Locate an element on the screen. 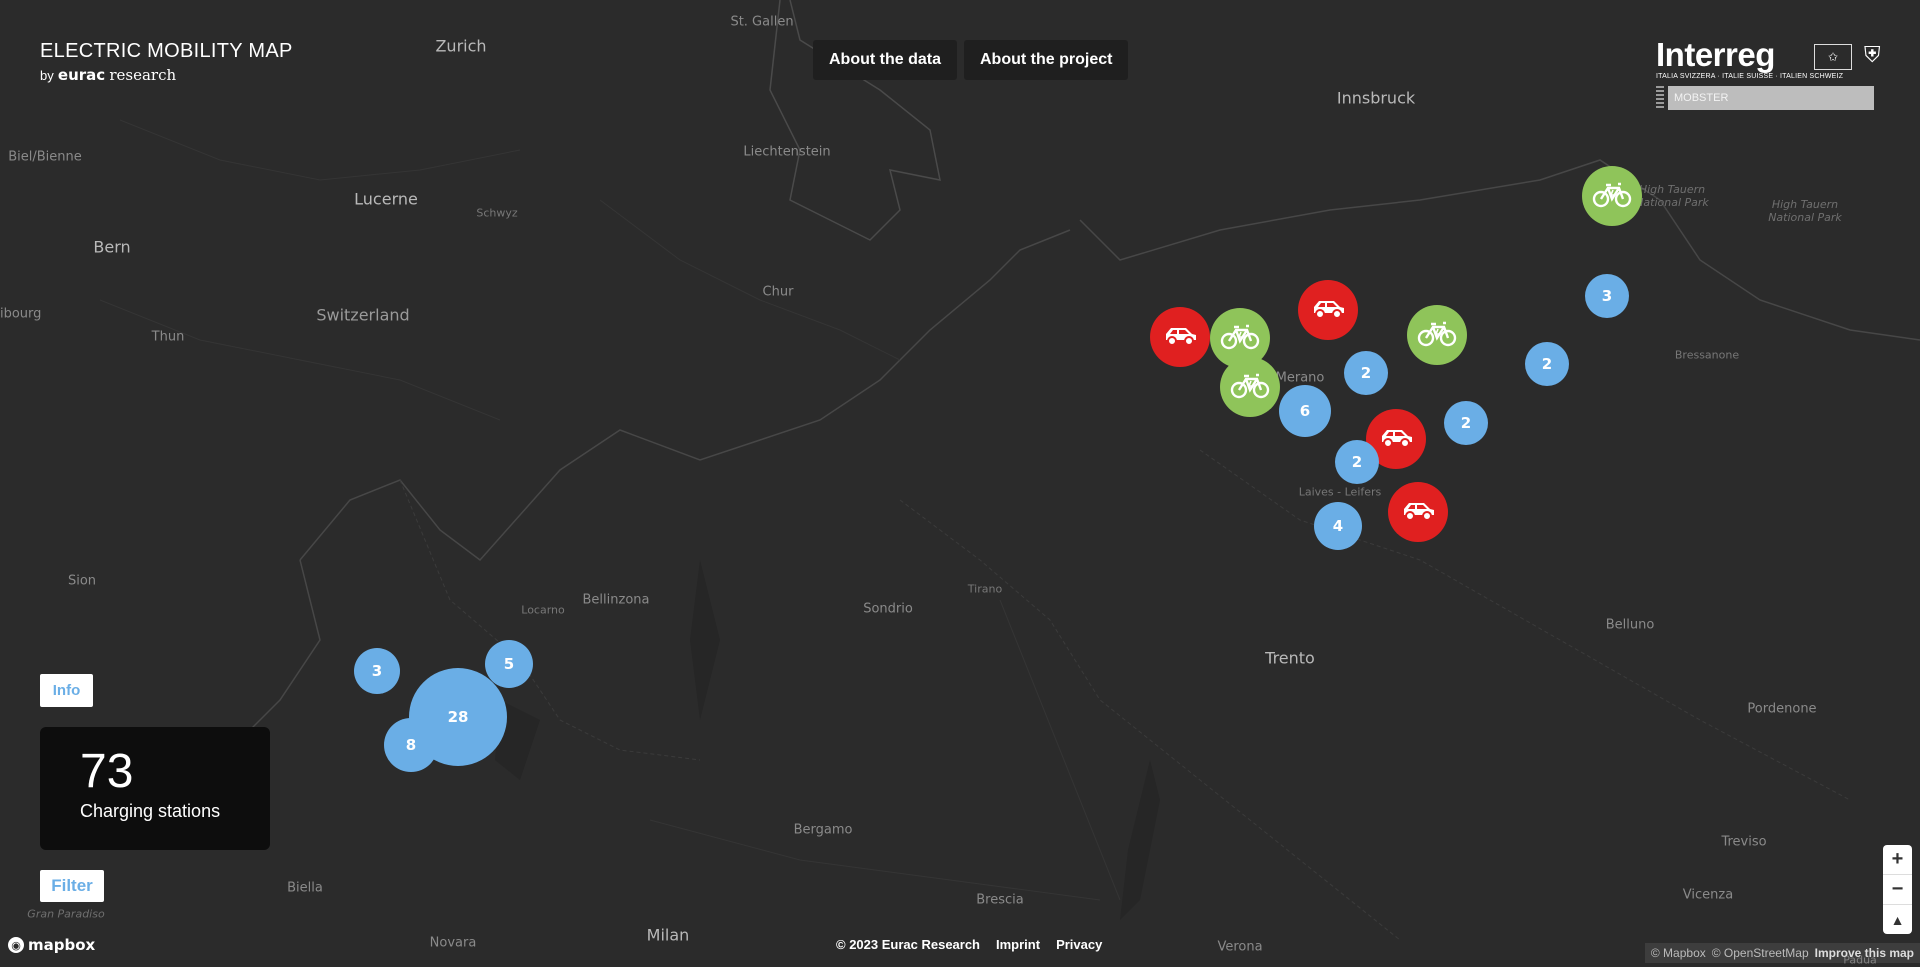 This screenshot has height=967, width=1920. org-name-bold: eurac is located at coordinates (81, 75).